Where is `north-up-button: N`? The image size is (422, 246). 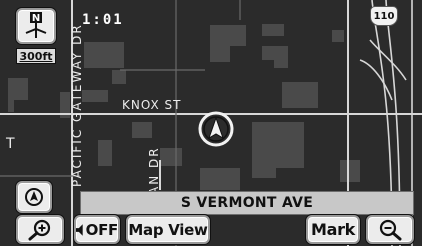 north-up-button: N is located at coordinates (36, 26).